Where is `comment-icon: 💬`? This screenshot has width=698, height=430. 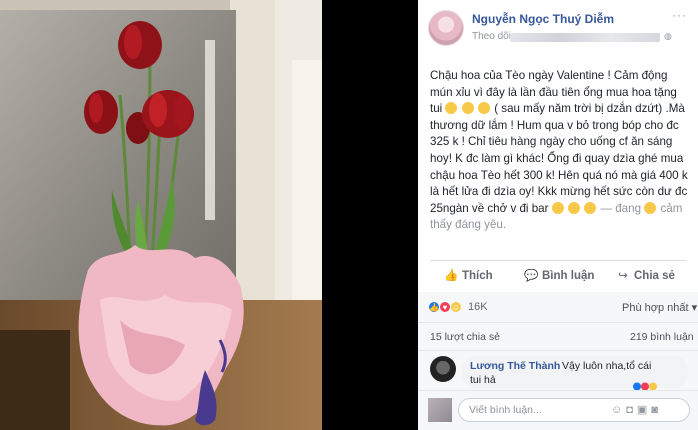
comment-icon: 💬 is located at coordinates (531, 276).